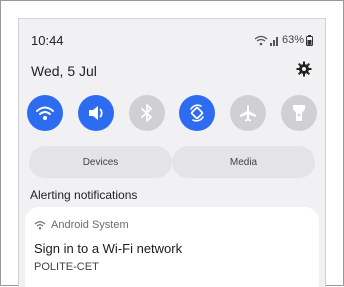 The height and width of the screenshot is (287, 344). What do you see at coordinates (304, 69) in the screenshot?
I see `settings-gear-icon` at bounding box center [304, 69].